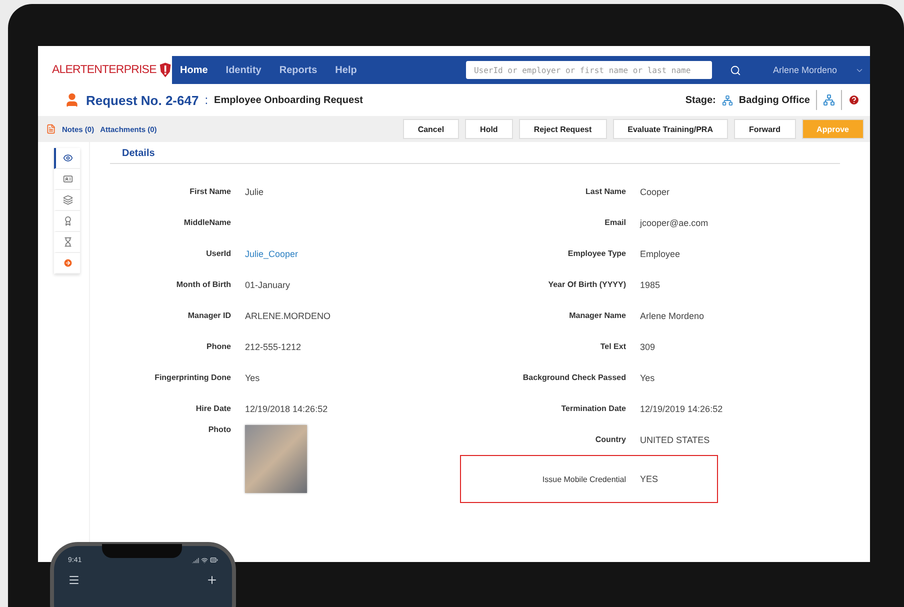 This screenshot has width=904, height=607. What do you see at coordinates (612, 346) in the screenshot?
I see `field-label: Tel Ext` at bounding box center [612, 346].